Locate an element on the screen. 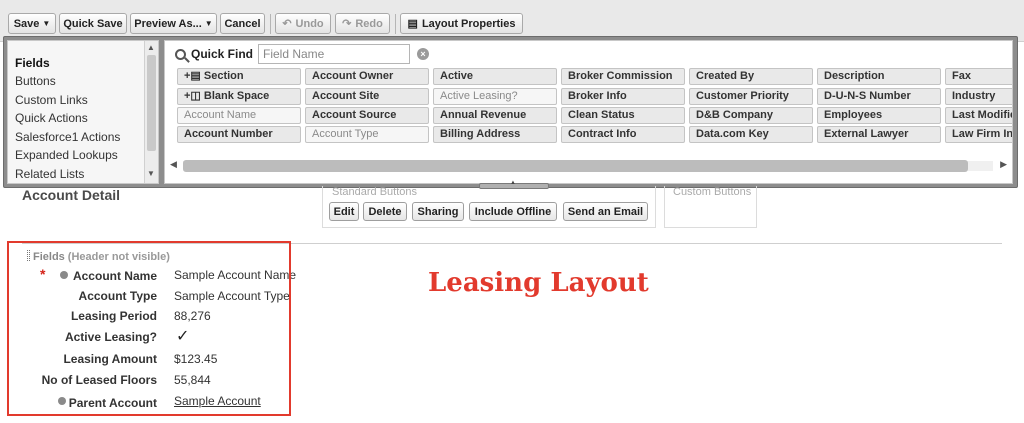 The image size is (1024, 423). category-fields: Fields is located at coordinates (32, 63).